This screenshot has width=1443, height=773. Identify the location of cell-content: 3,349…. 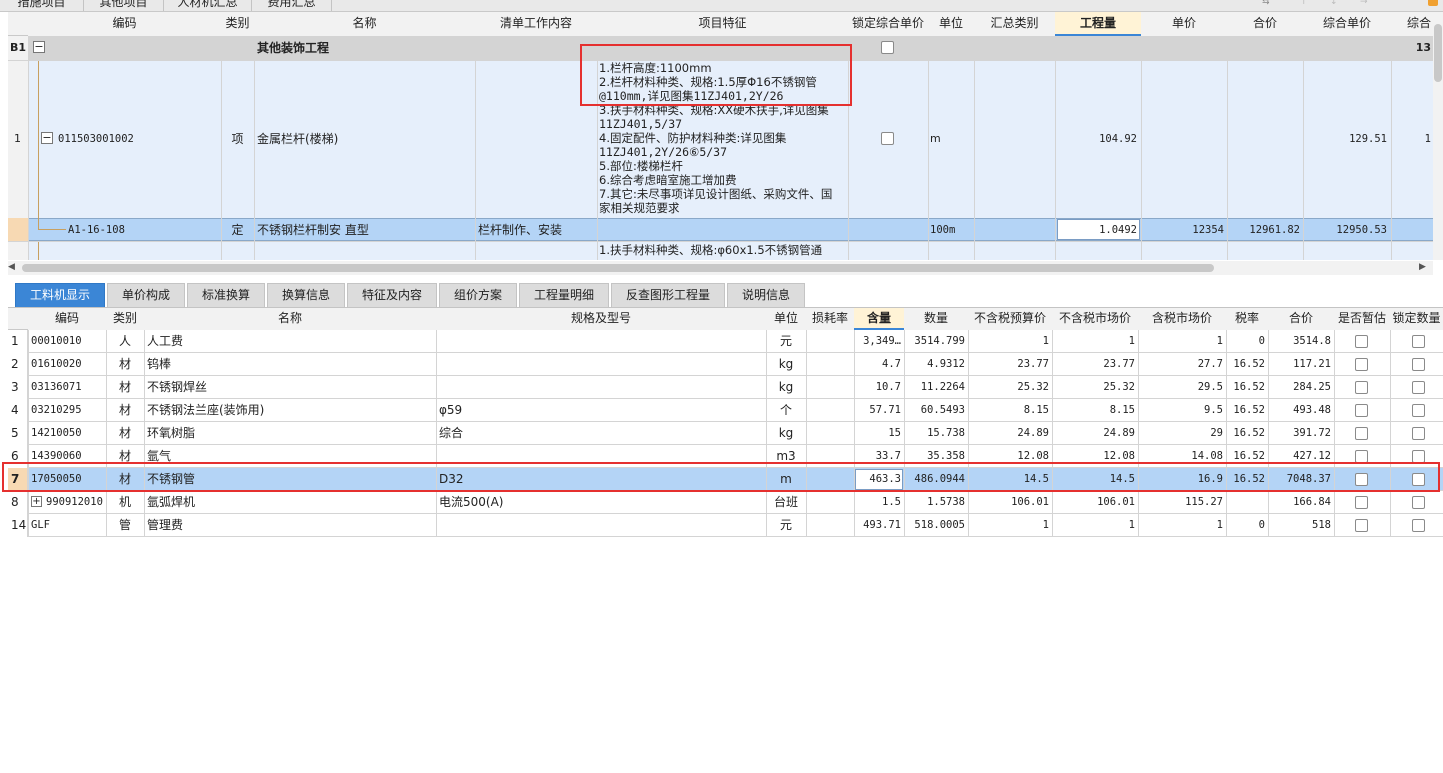
(879, 341).